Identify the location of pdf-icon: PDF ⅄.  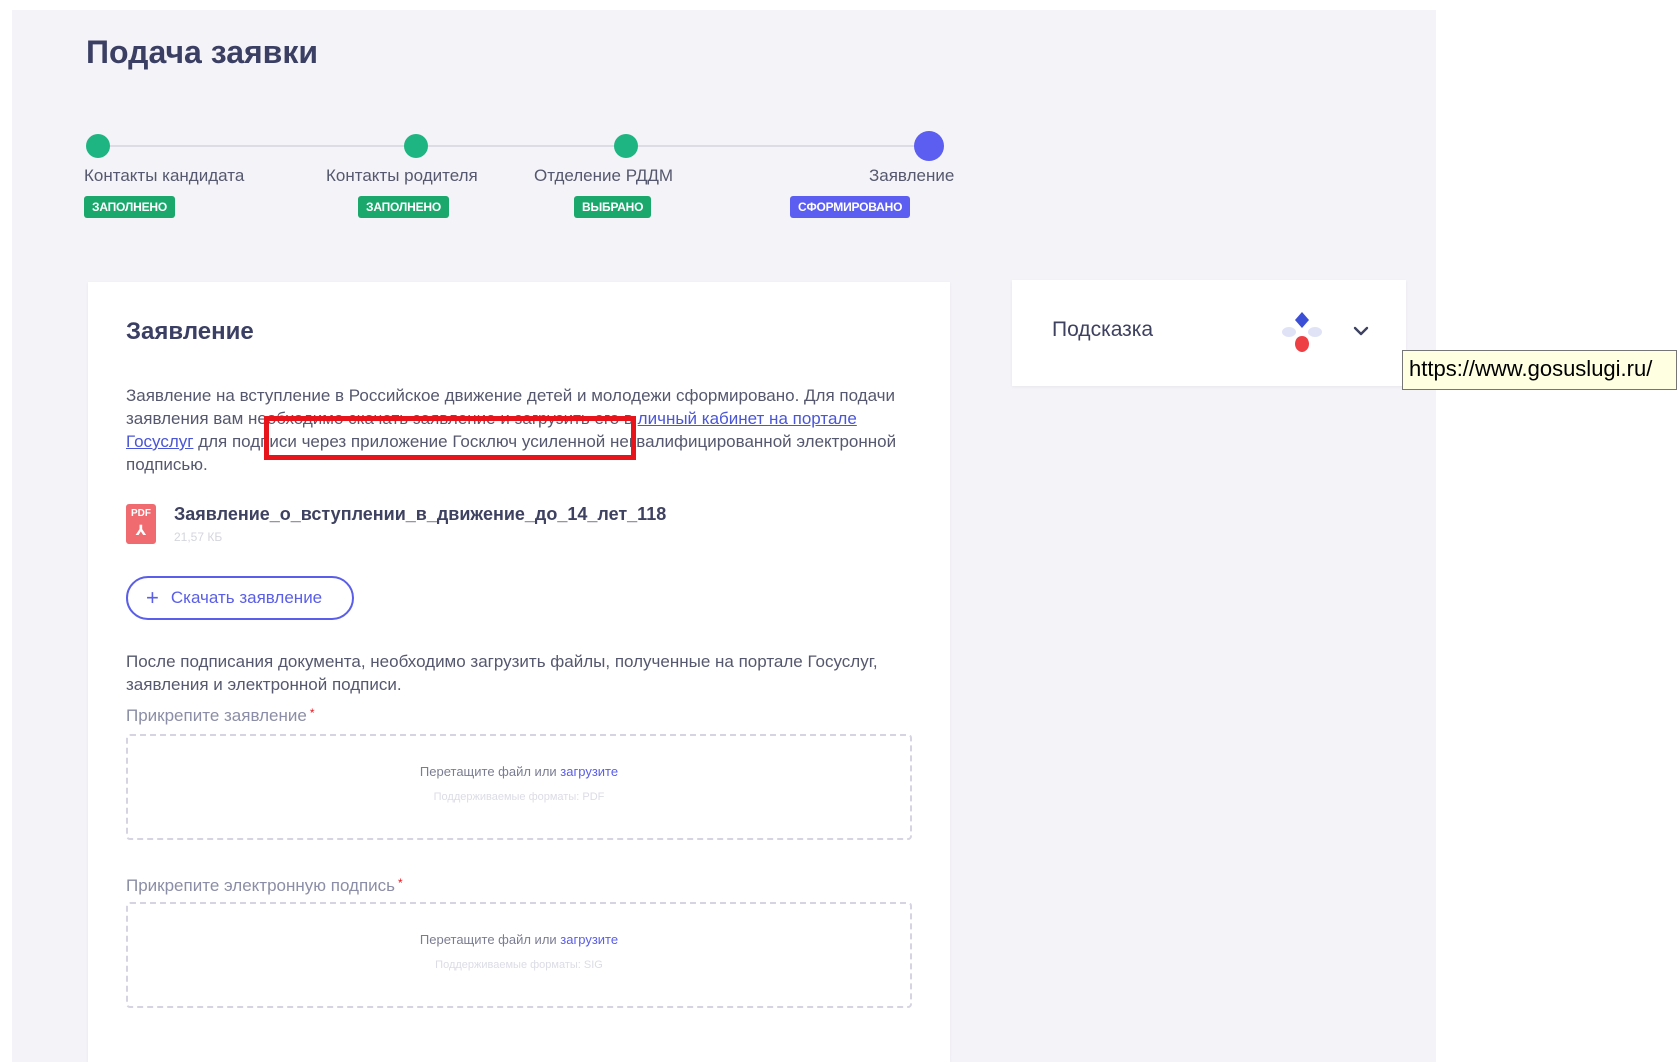
(141, 524).